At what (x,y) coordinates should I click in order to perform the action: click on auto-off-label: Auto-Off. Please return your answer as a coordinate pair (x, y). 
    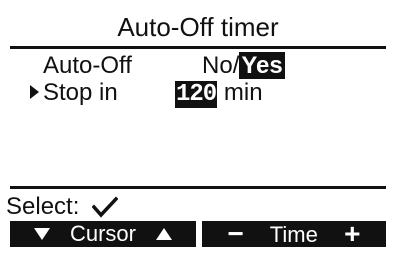
    Looking at the image, I should click on (87, 65).